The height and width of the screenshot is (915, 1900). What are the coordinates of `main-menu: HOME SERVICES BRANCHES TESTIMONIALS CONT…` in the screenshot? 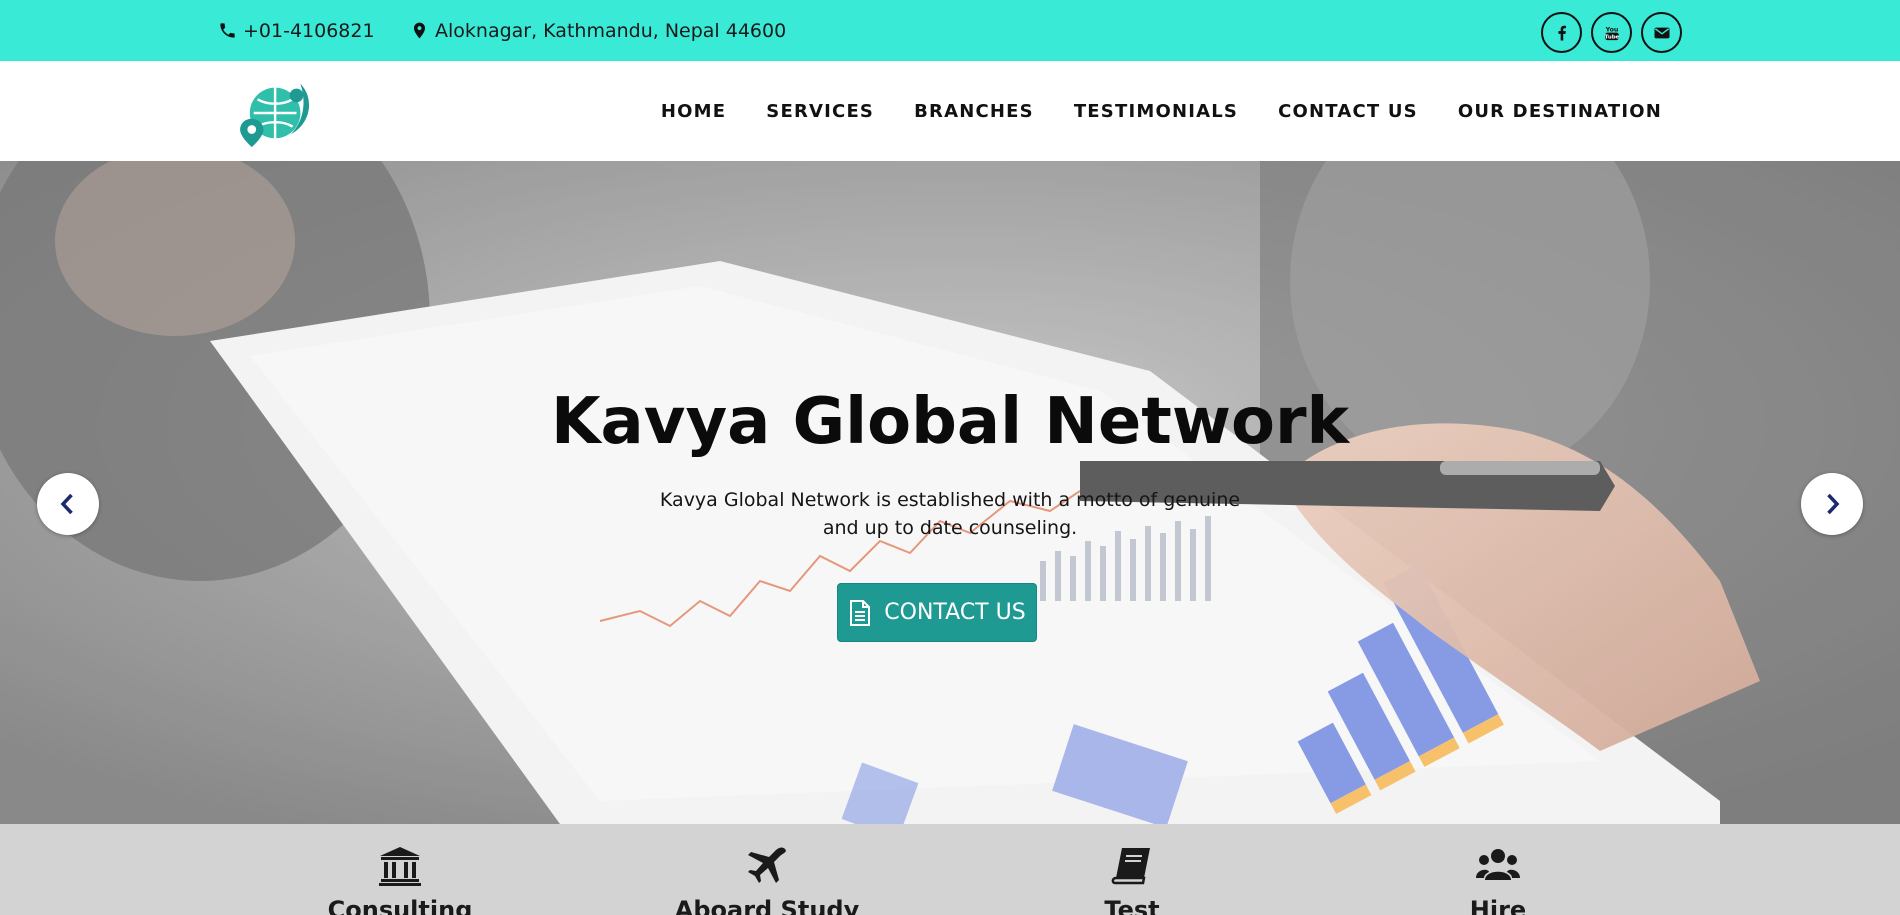 It's located at (1161, 111).